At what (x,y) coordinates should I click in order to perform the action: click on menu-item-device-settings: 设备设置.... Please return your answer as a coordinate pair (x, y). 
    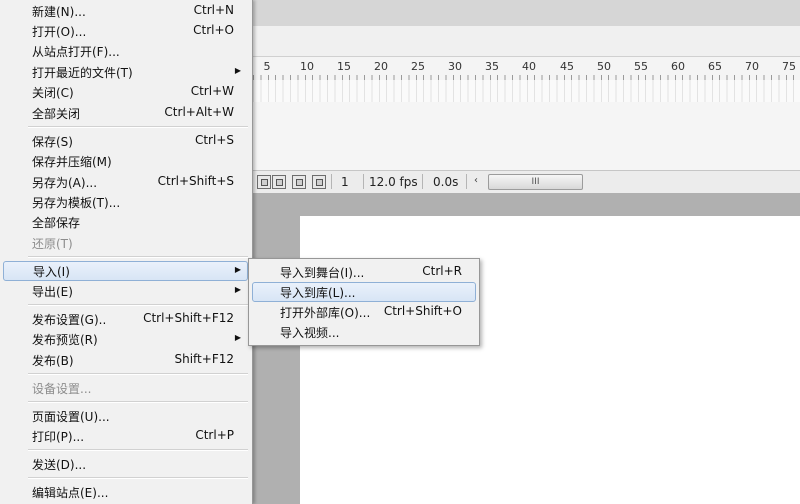
    Looking at the image, I should click on (125, 388).